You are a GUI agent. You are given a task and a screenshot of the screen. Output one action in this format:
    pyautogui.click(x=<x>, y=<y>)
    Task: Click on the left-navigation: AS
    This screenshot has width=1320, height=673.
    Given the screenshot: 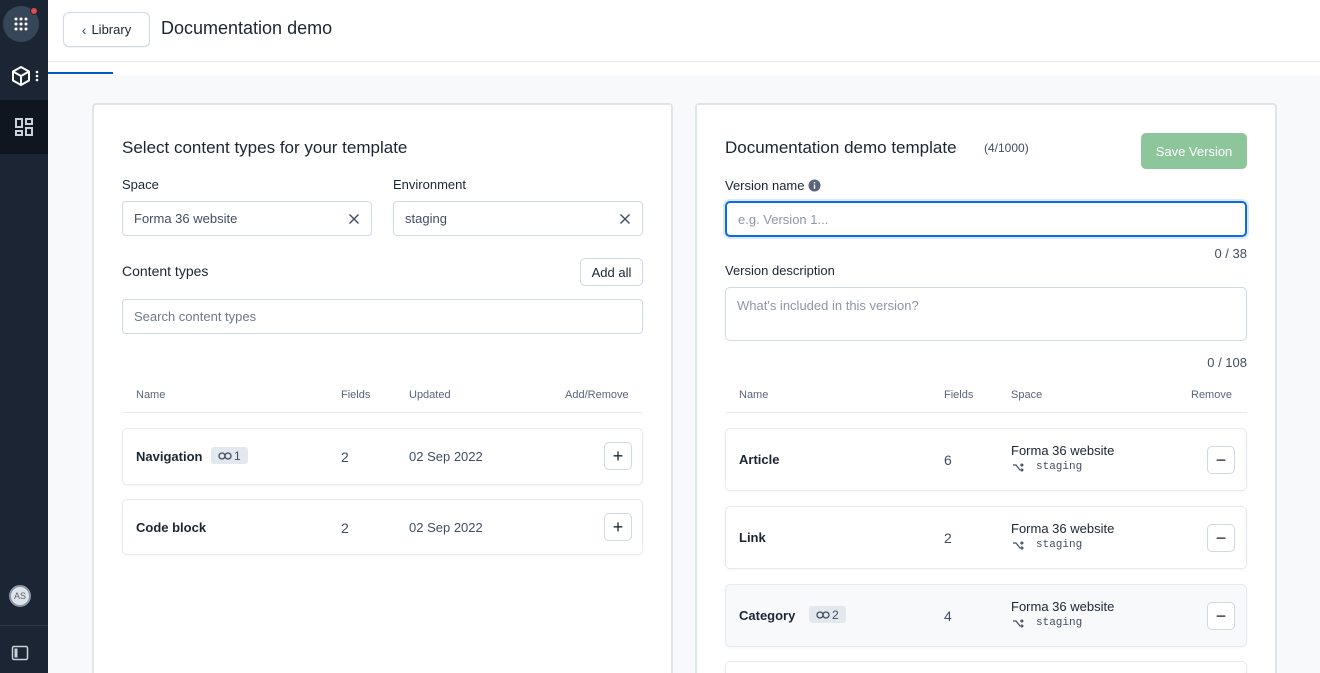 What is the action you would take?
    pyautogui.click(x=24, y=336)
    